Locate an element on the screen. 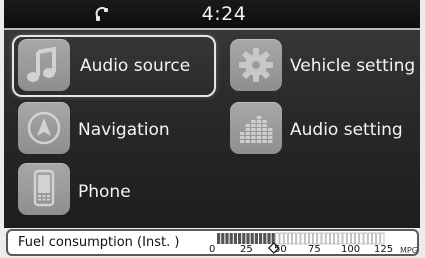  menu-item-audio-source: Audio source is located at coordinates (114, 66).